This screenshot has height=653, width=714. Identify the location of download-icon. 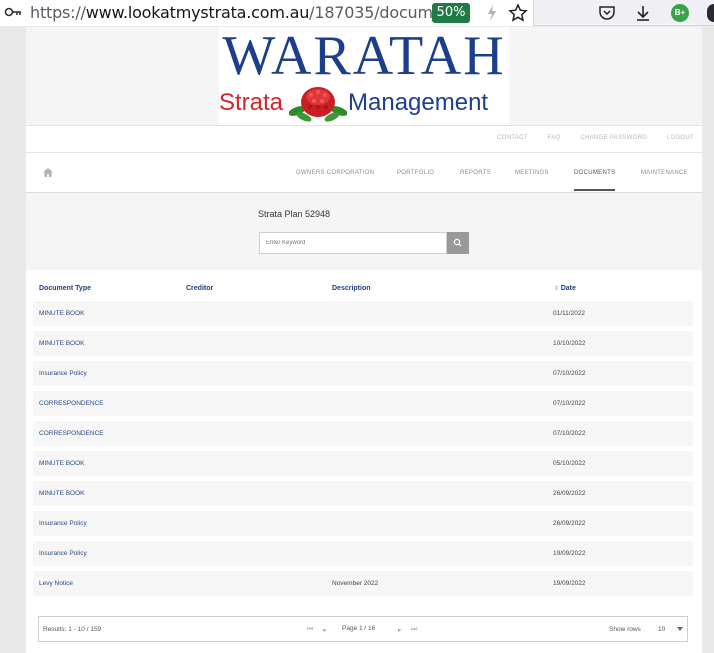
(643, 13).